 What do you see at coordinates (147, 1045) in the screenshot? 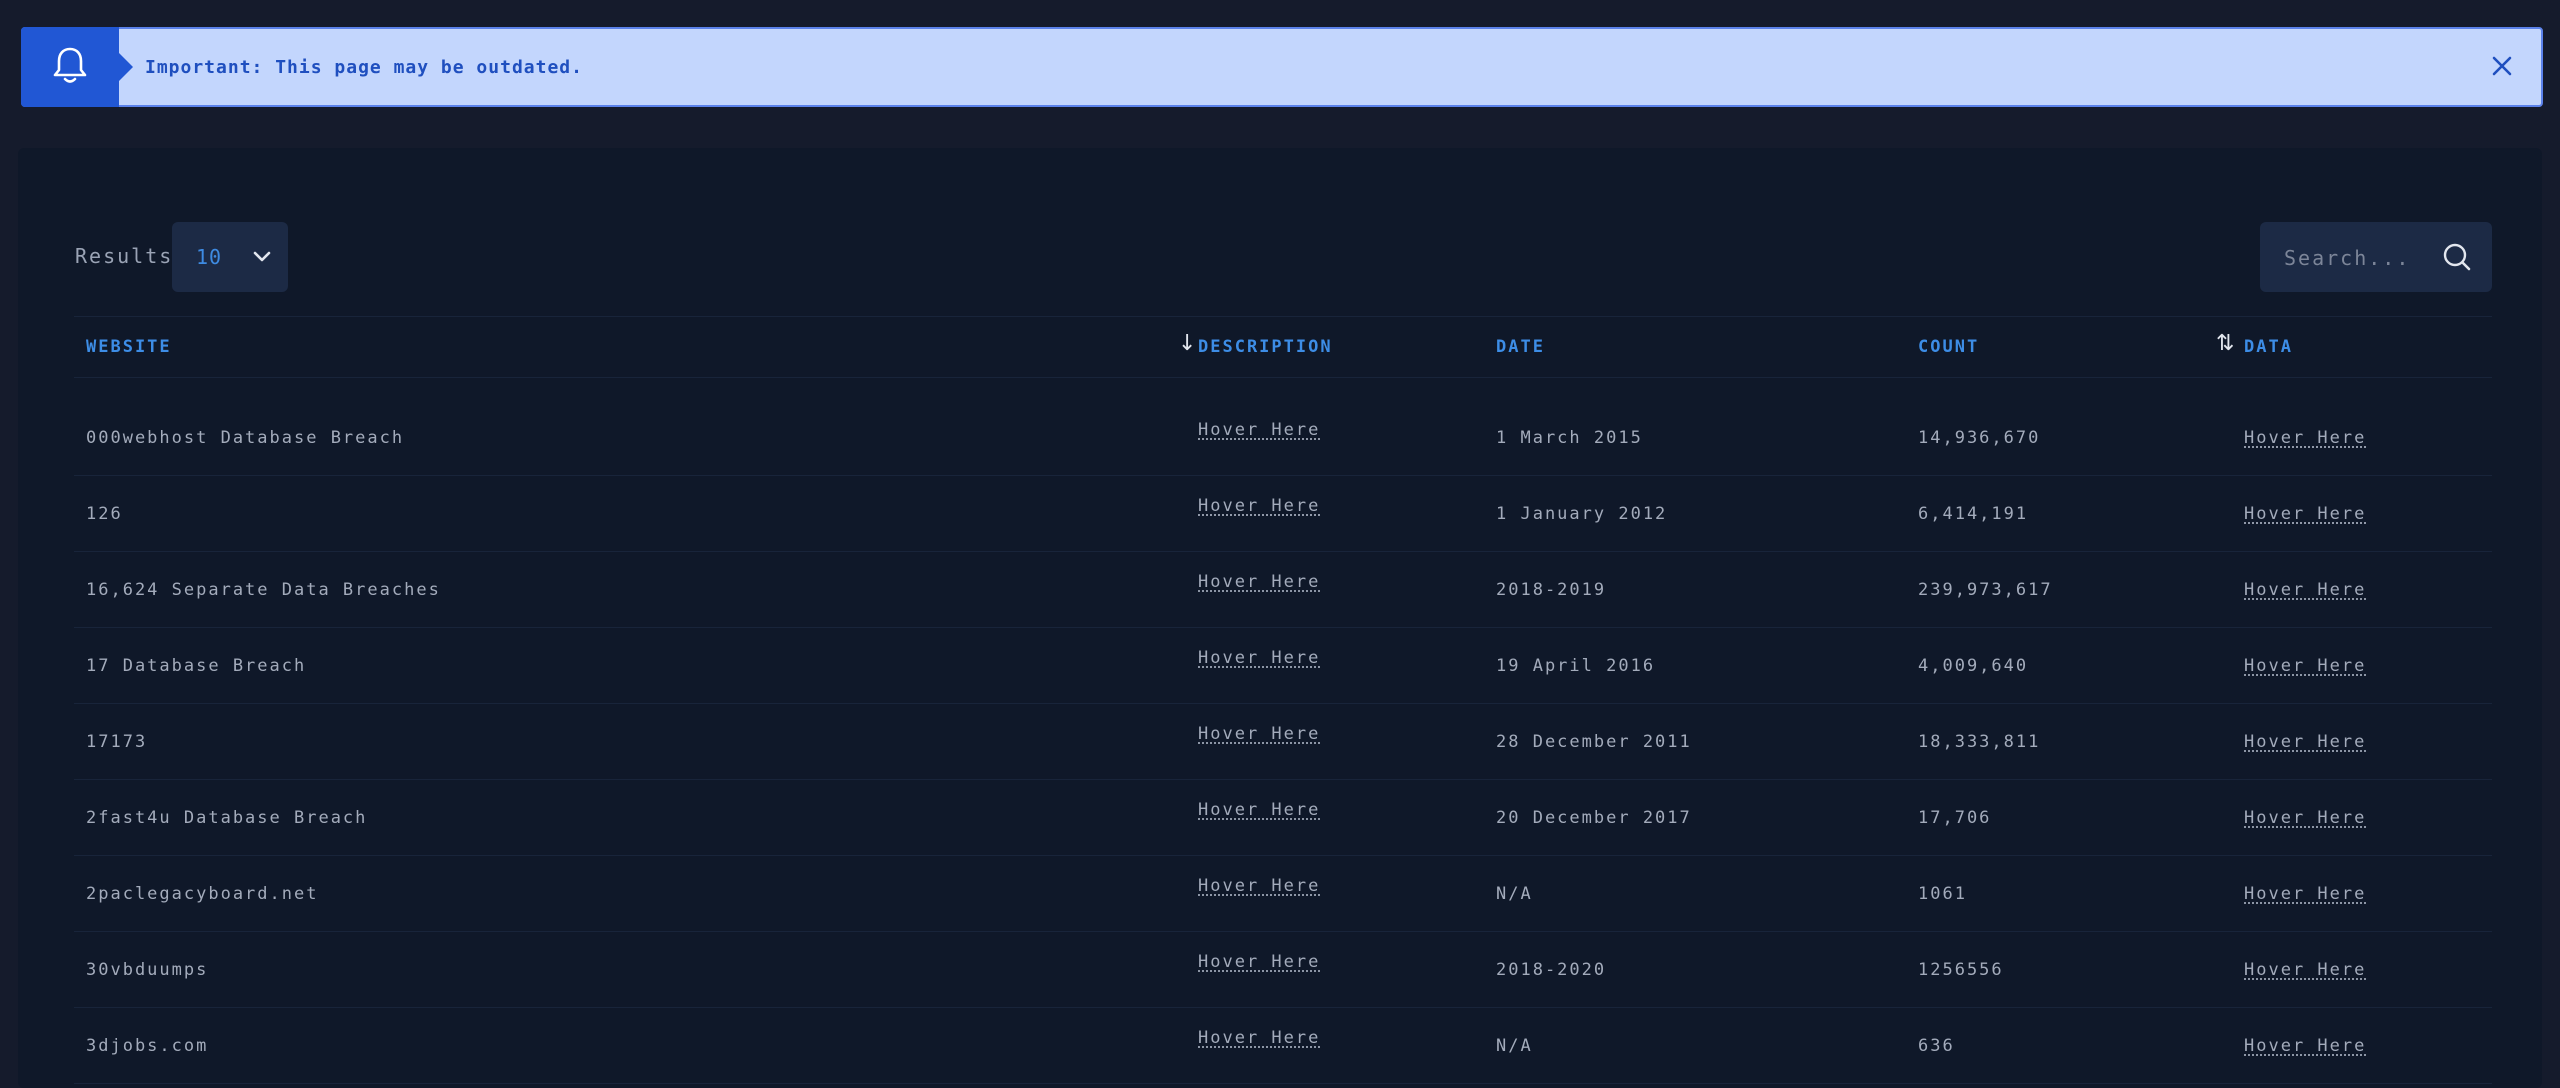
I see `cell-website: 3djobs.com` at bounding box center [147, 1045].